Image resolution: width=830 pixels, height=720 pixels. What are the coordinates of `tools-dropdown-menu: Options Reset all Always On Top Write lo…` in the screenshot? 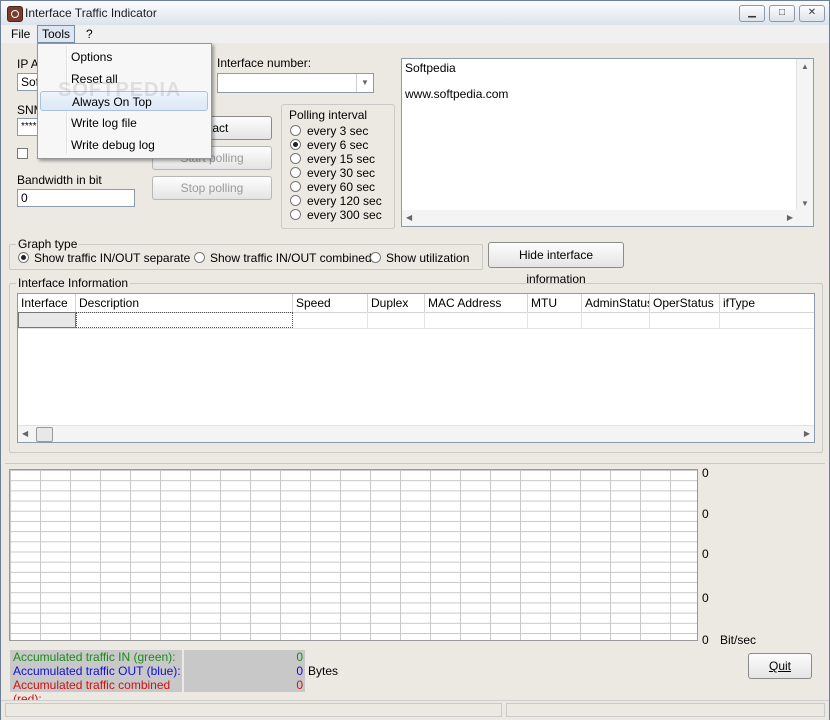 It's located at (124, 101).